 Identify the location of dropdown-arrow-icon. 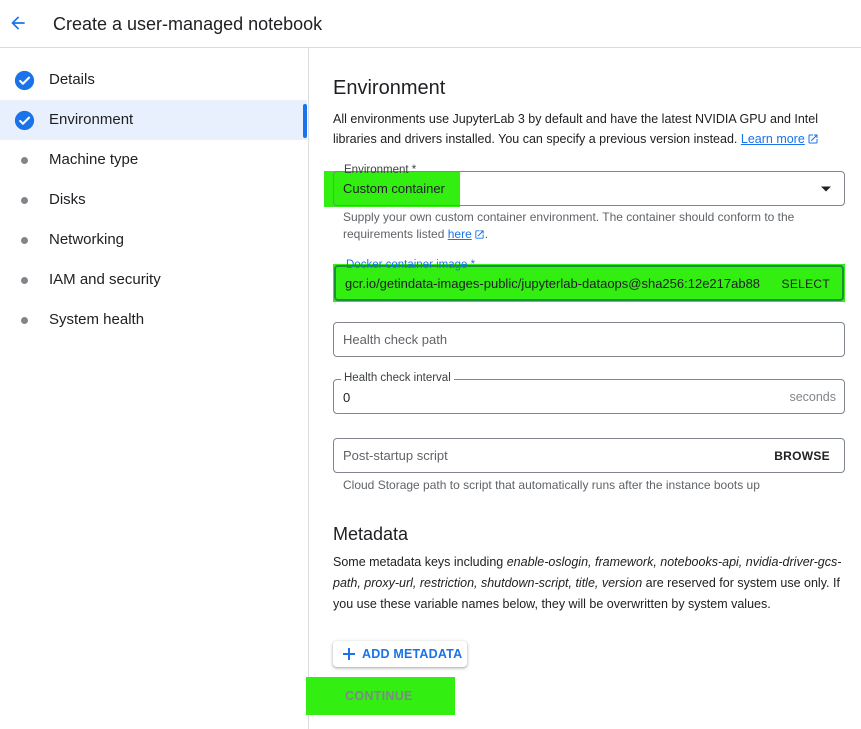
(826, 189).